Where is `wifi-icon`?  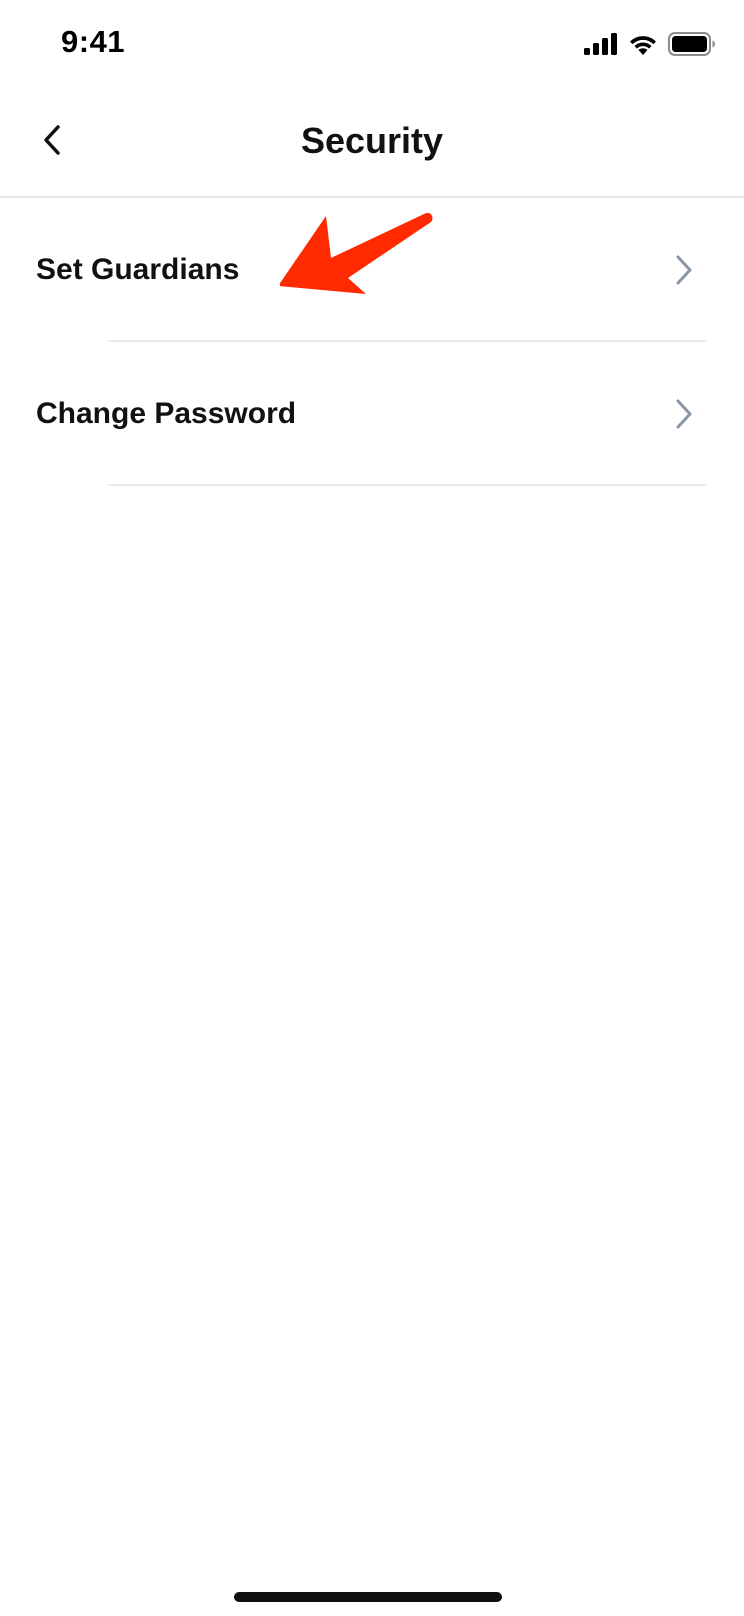
wifi-icon is located at coordinates (643, 45).